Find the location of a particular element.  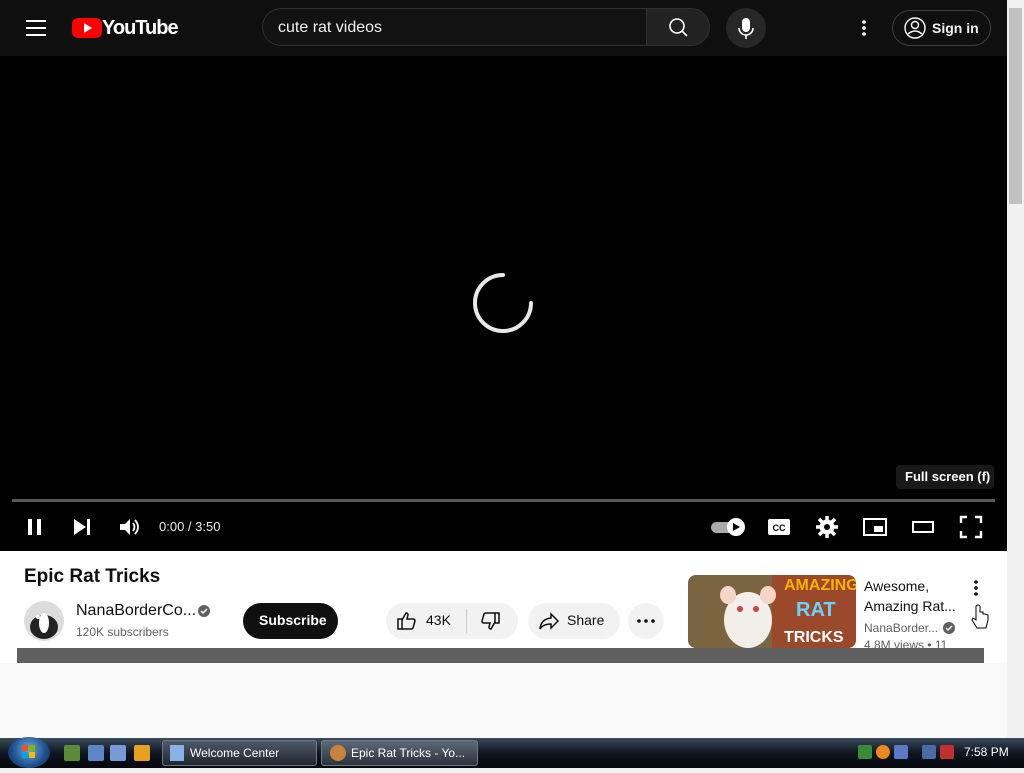

search-icon is located at coordinates (678, 27).